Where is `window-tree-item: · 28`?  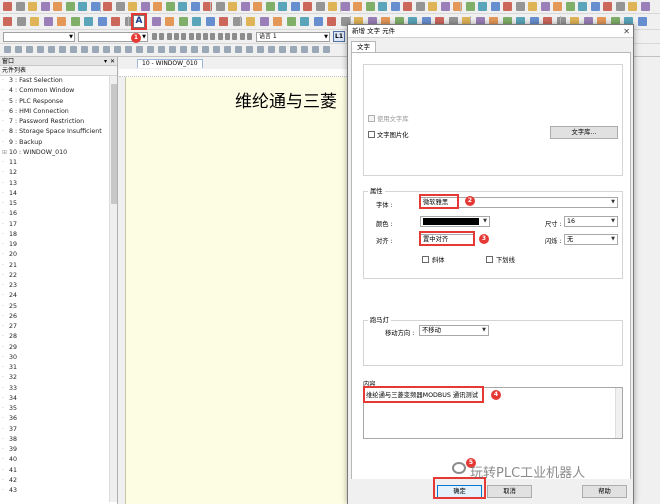 window-tree-item: · 28 is located at coordinates (58, 337).